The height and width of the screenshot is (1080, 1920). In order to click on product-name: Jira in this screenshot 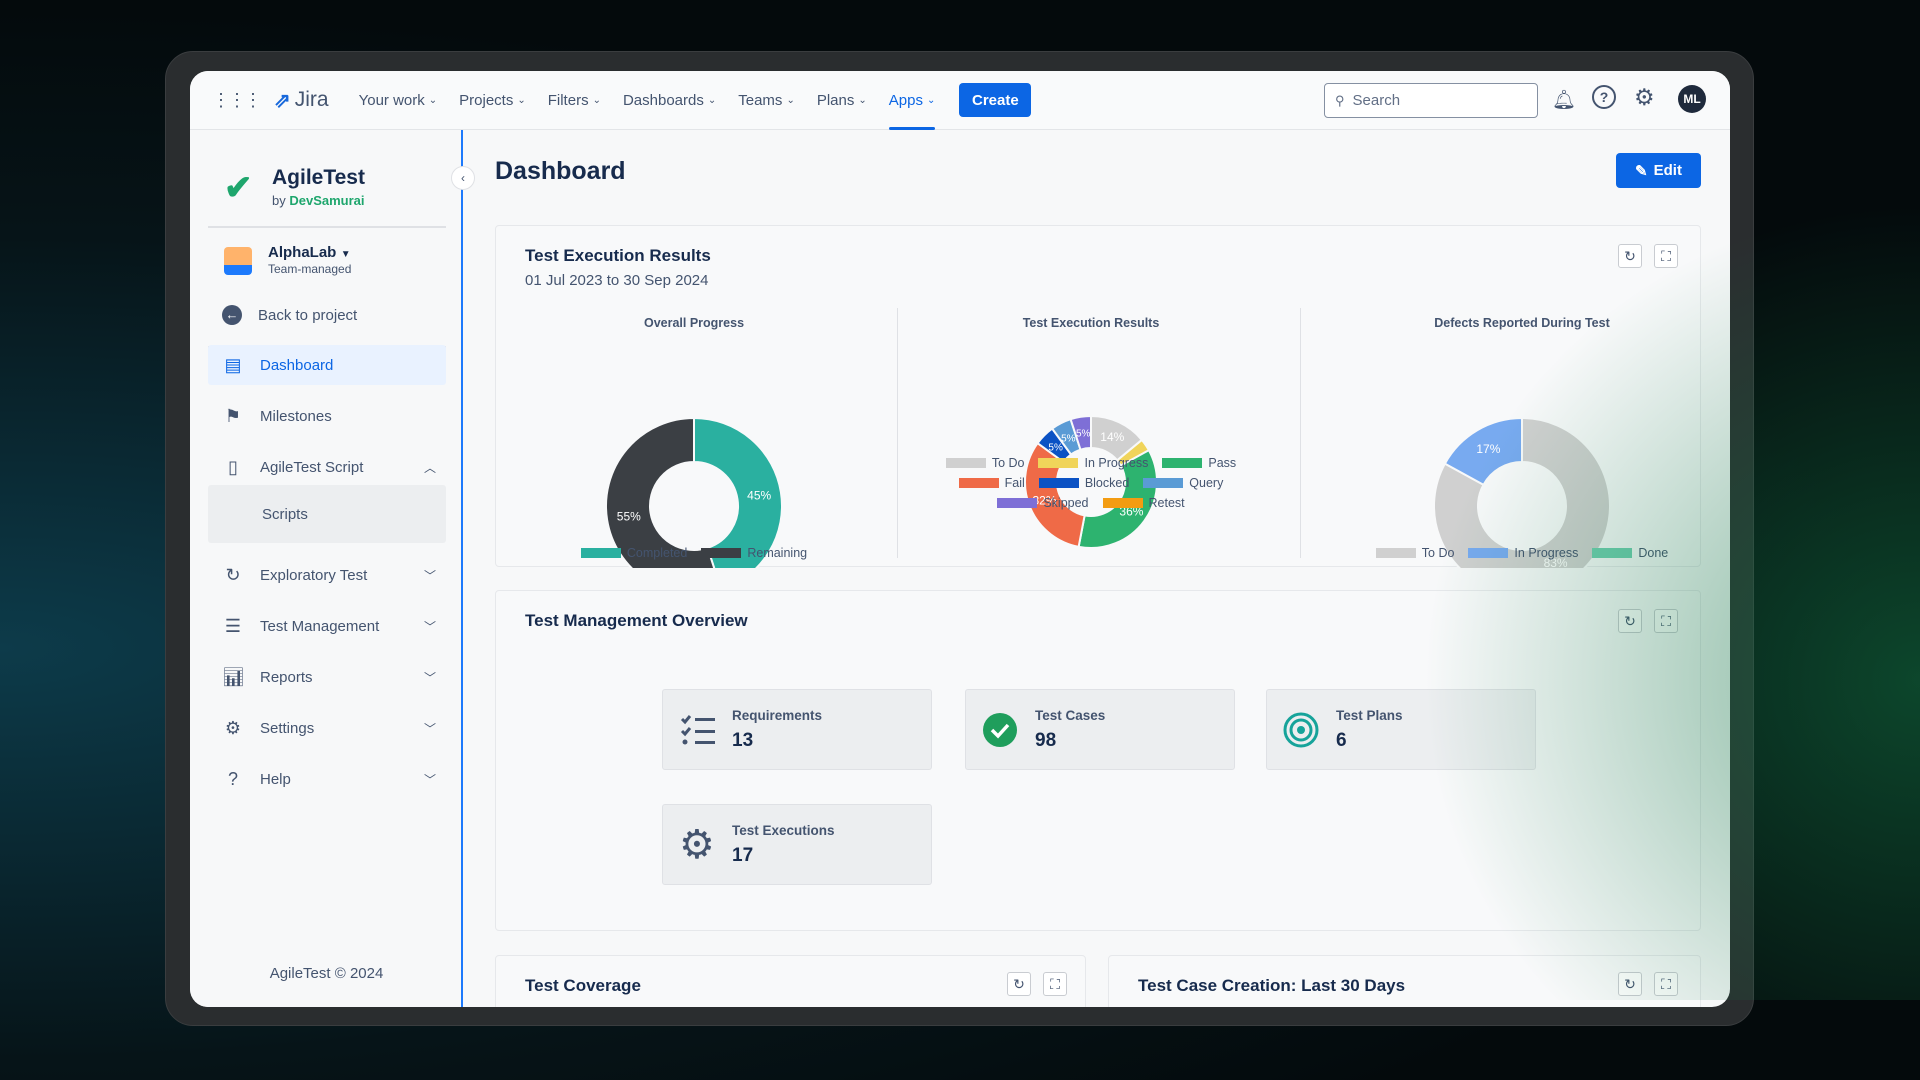, I will do `click(312, 100)`.